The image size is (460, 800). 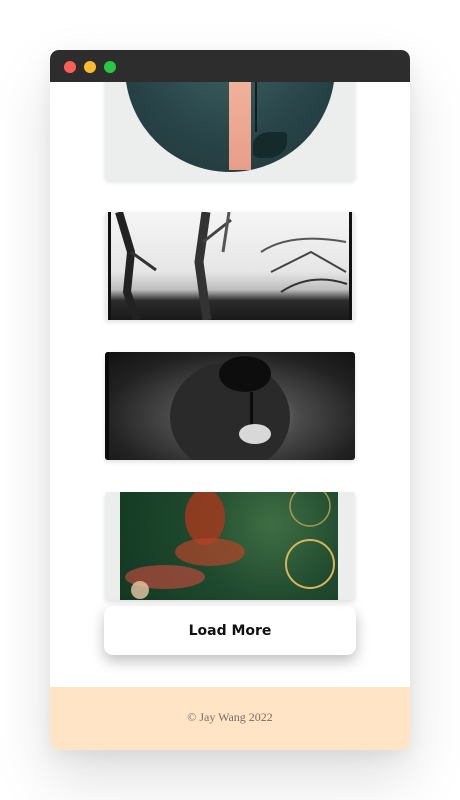 I want to click on minimize-window-button, so click(x=90, y=67).